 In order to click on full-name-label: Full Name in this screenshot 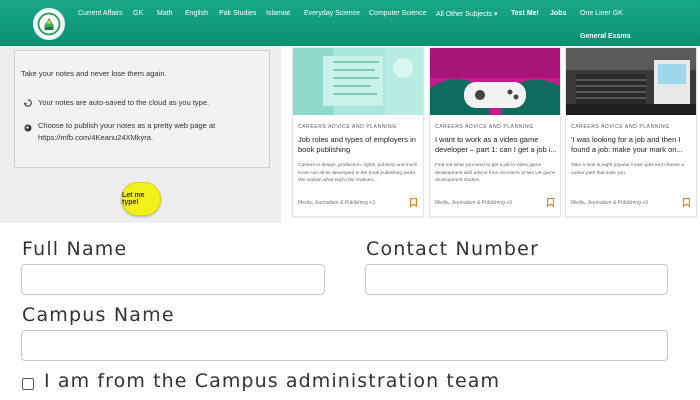, I will do `click(75, 249)`.